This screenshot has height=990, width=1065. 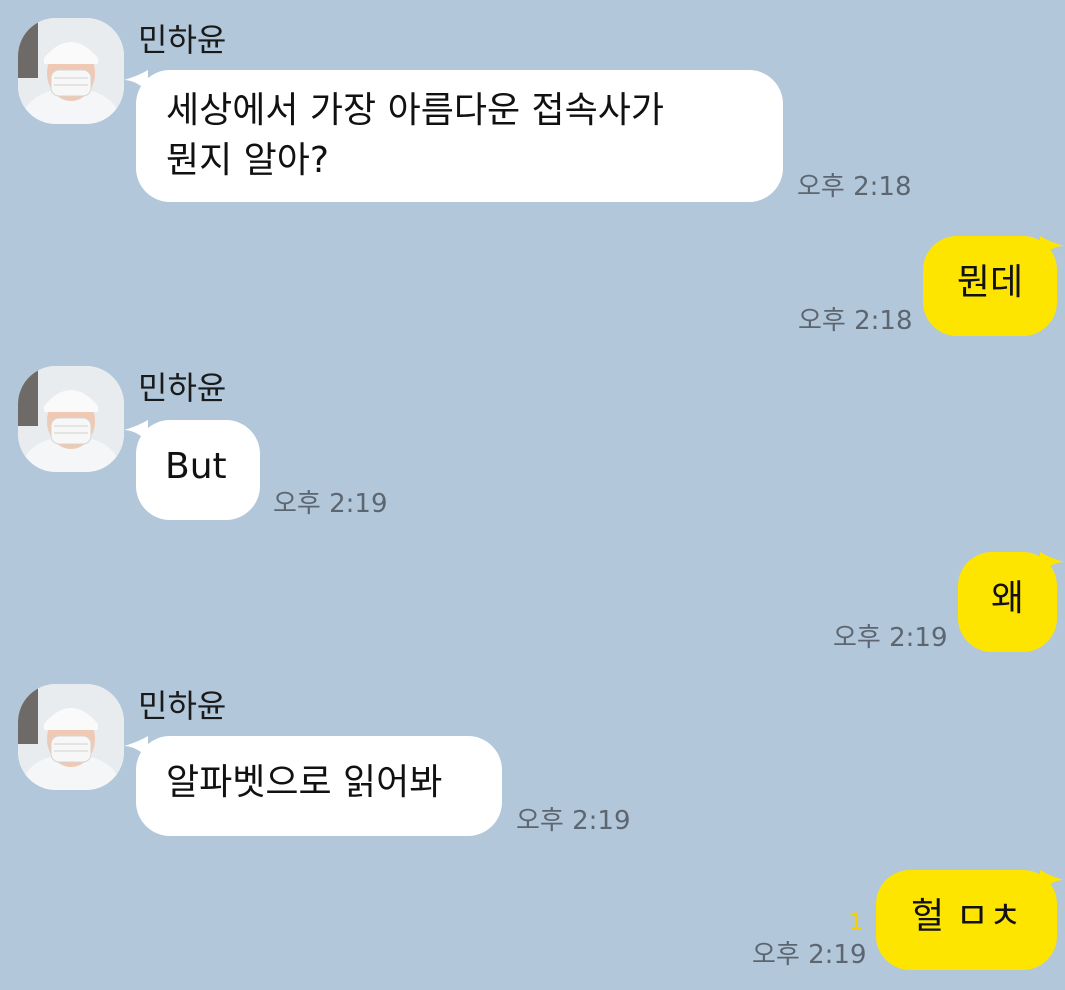 I want to click on message-bubble-incoming: But, so click(x=198, y=470).